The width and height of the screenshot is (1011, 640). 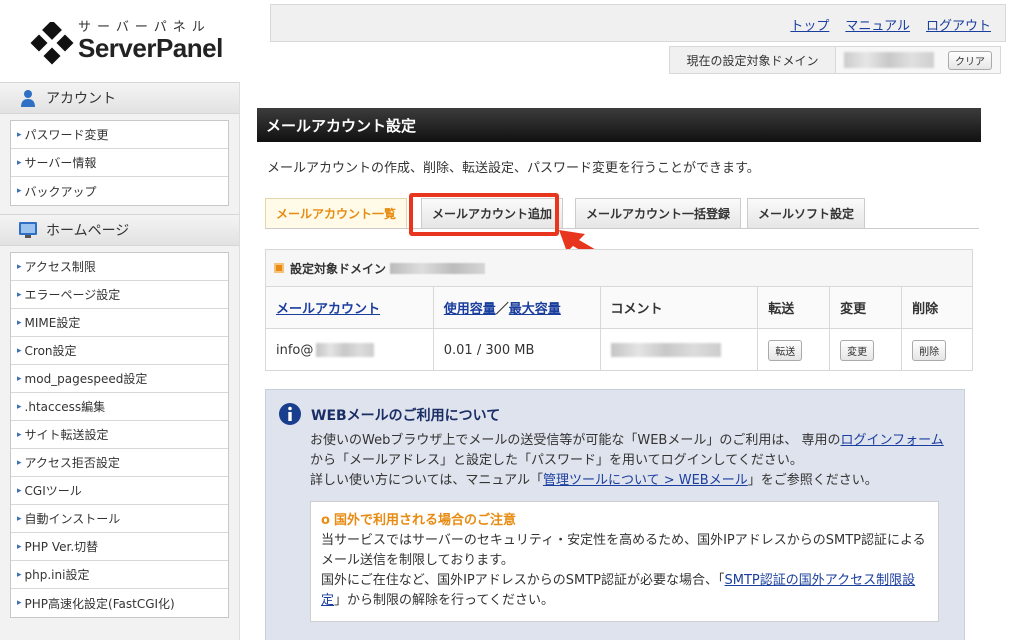 I want to click on sidebar-item-htaccess: ▸ .htaccess編集, so click(x=119, y=407).